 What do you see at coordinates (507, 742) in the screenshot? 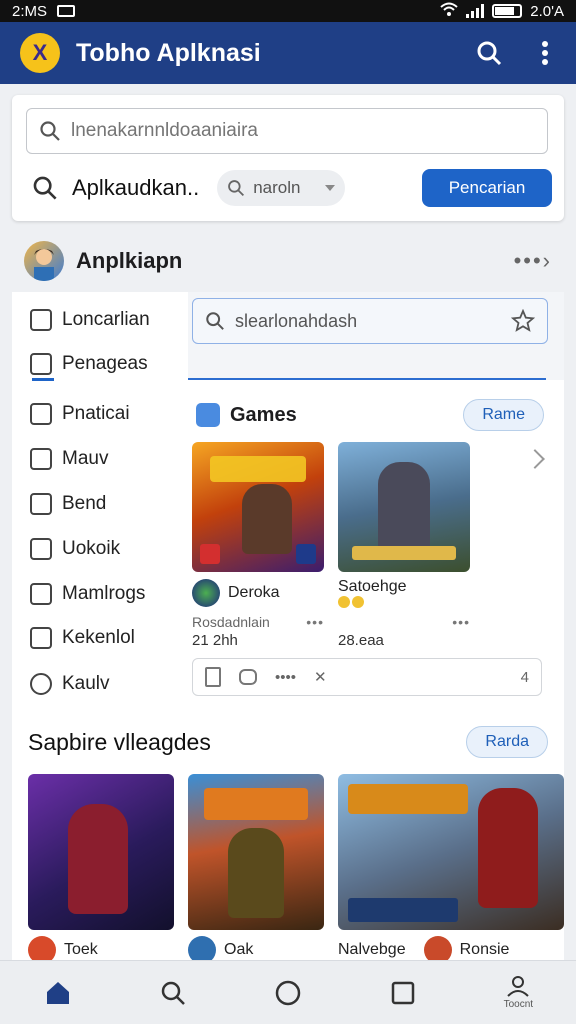
I see `section2-more-button: Rarda` at bounding box center [507, 742].